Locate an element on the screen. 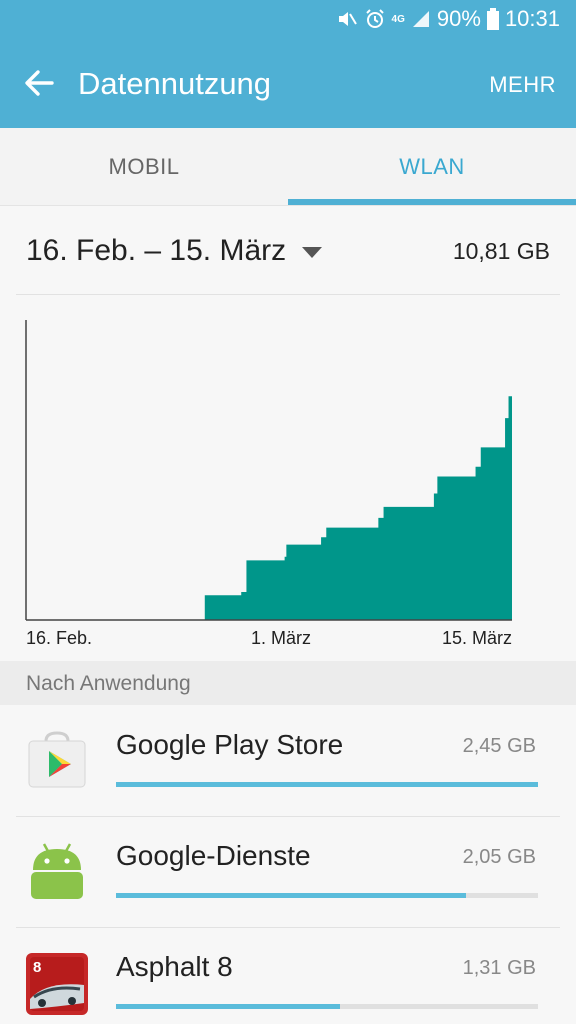 This screenshot has height=1024, width=576. period-row: 16. Feb. – 15. März 10,81 GB is located at coordinates (288, 251).